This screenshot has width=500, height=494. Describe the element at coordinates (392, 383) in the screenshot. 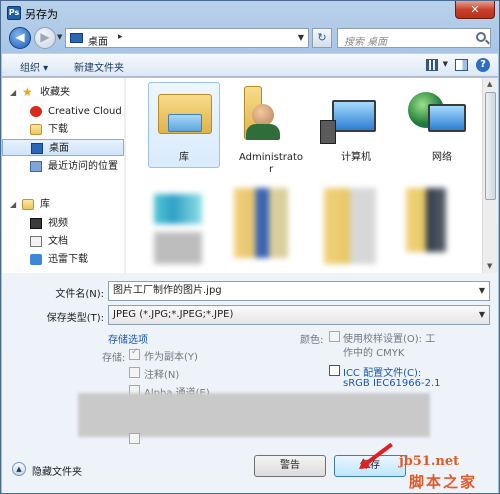

I see `icc-profile-value: sRGB IEC61966-2.1` at that location.